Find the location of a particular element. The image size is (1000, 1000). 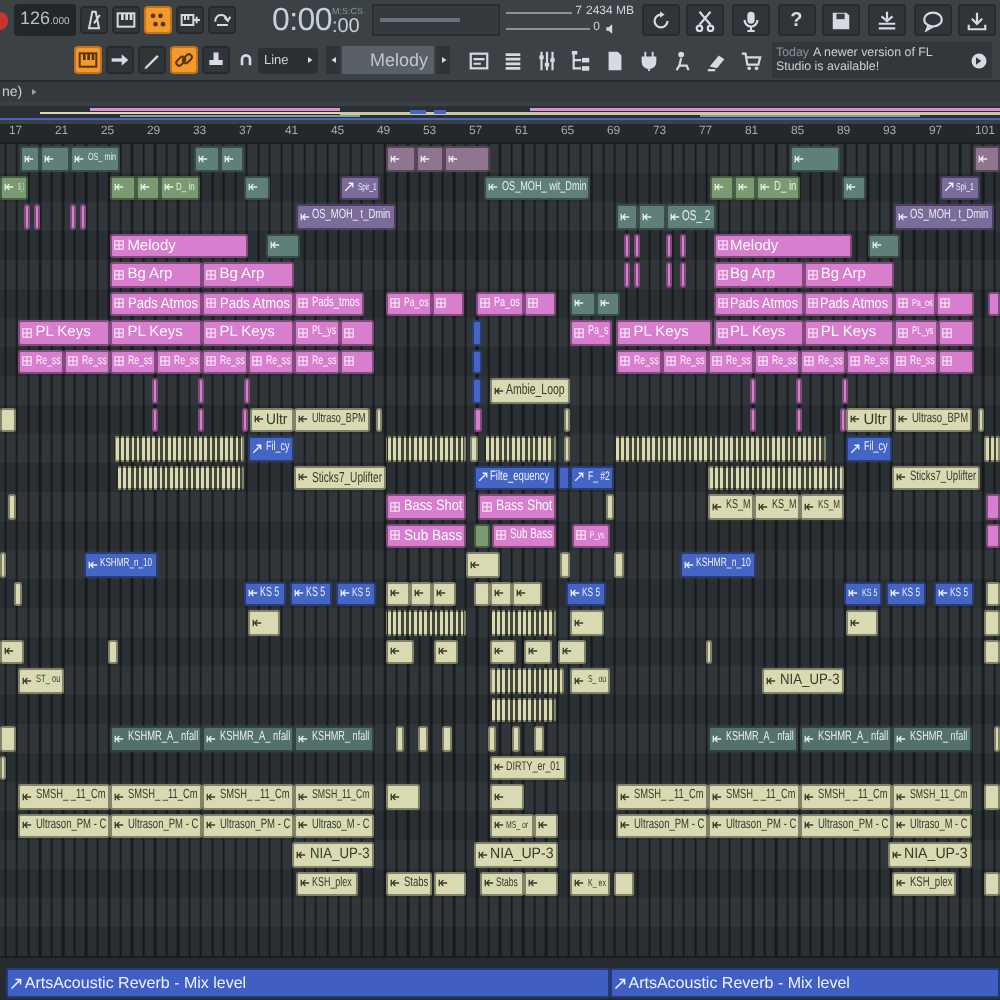

help-button: ? is located at coordinates (796, 20).